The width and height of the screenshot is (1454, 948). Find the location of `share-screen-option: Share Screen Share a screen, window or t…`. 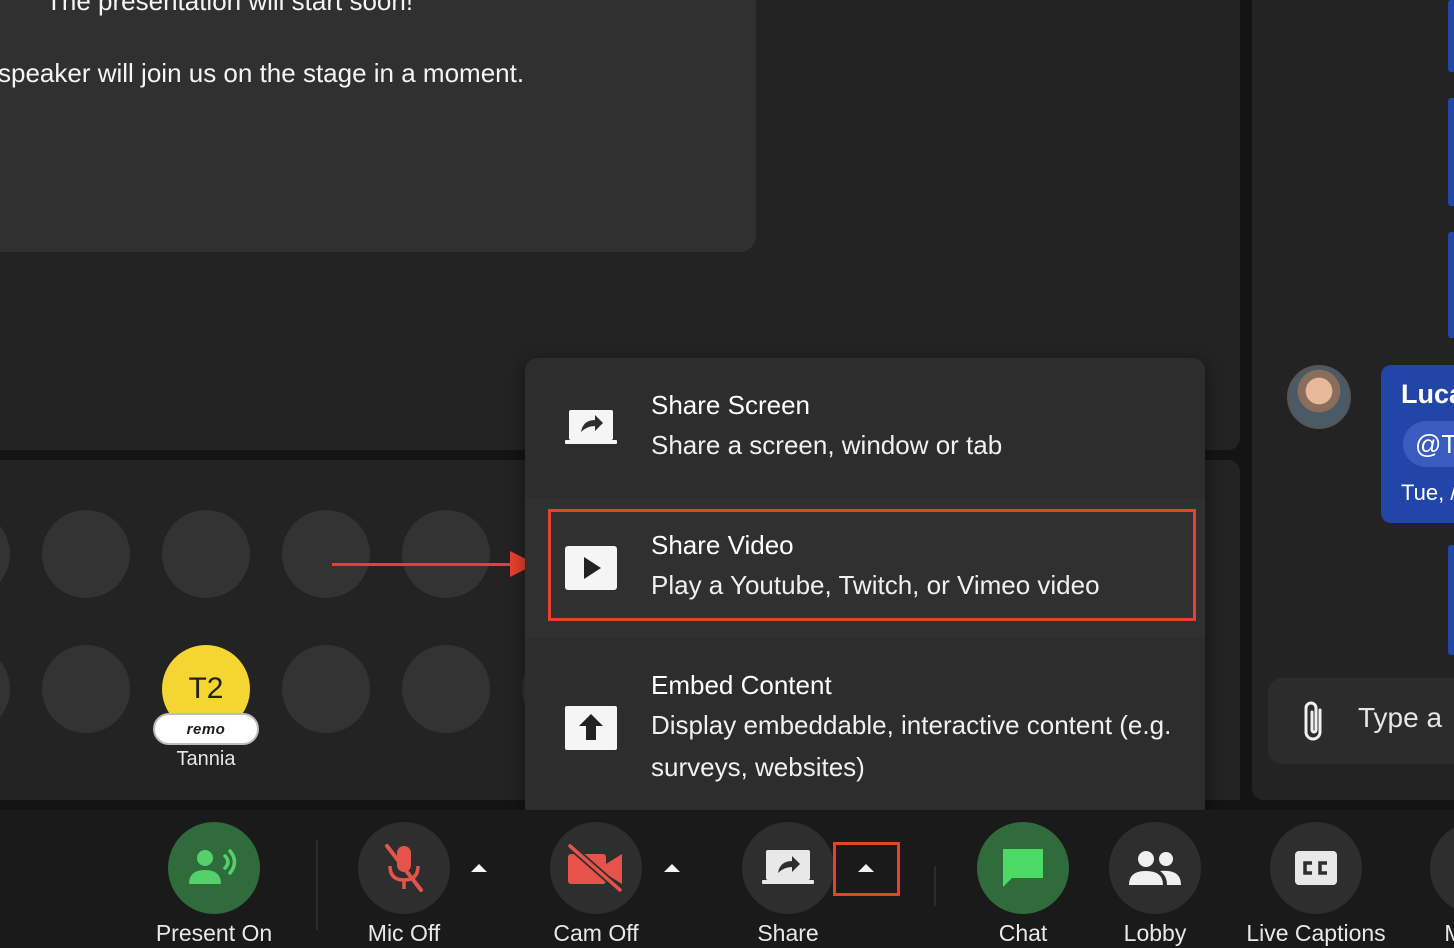

share-screen-option: Share Screen Share a screen, window or t… is located at coordinates (865, 428).